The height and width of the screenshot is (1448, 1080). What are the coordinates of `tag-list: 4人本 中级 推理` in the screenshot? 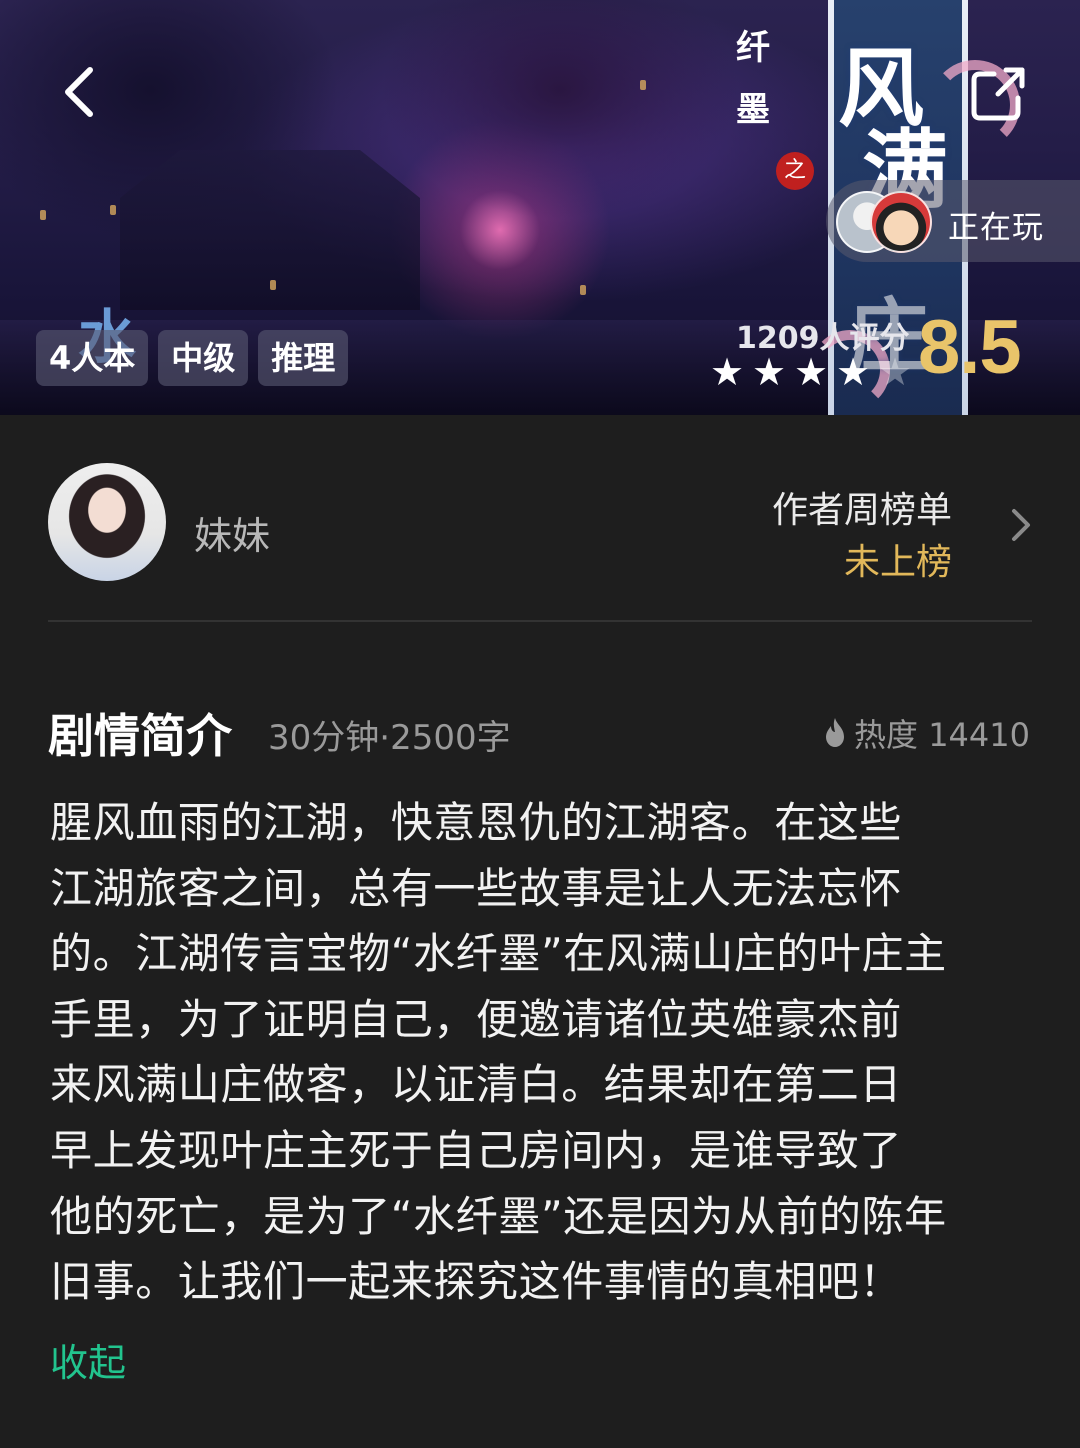 It's located at (192, 358).